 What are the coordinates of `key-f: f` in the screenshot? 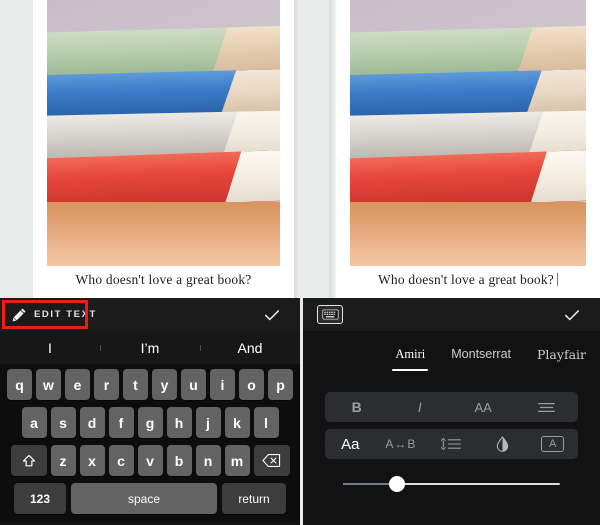 It's located at (121, 422).